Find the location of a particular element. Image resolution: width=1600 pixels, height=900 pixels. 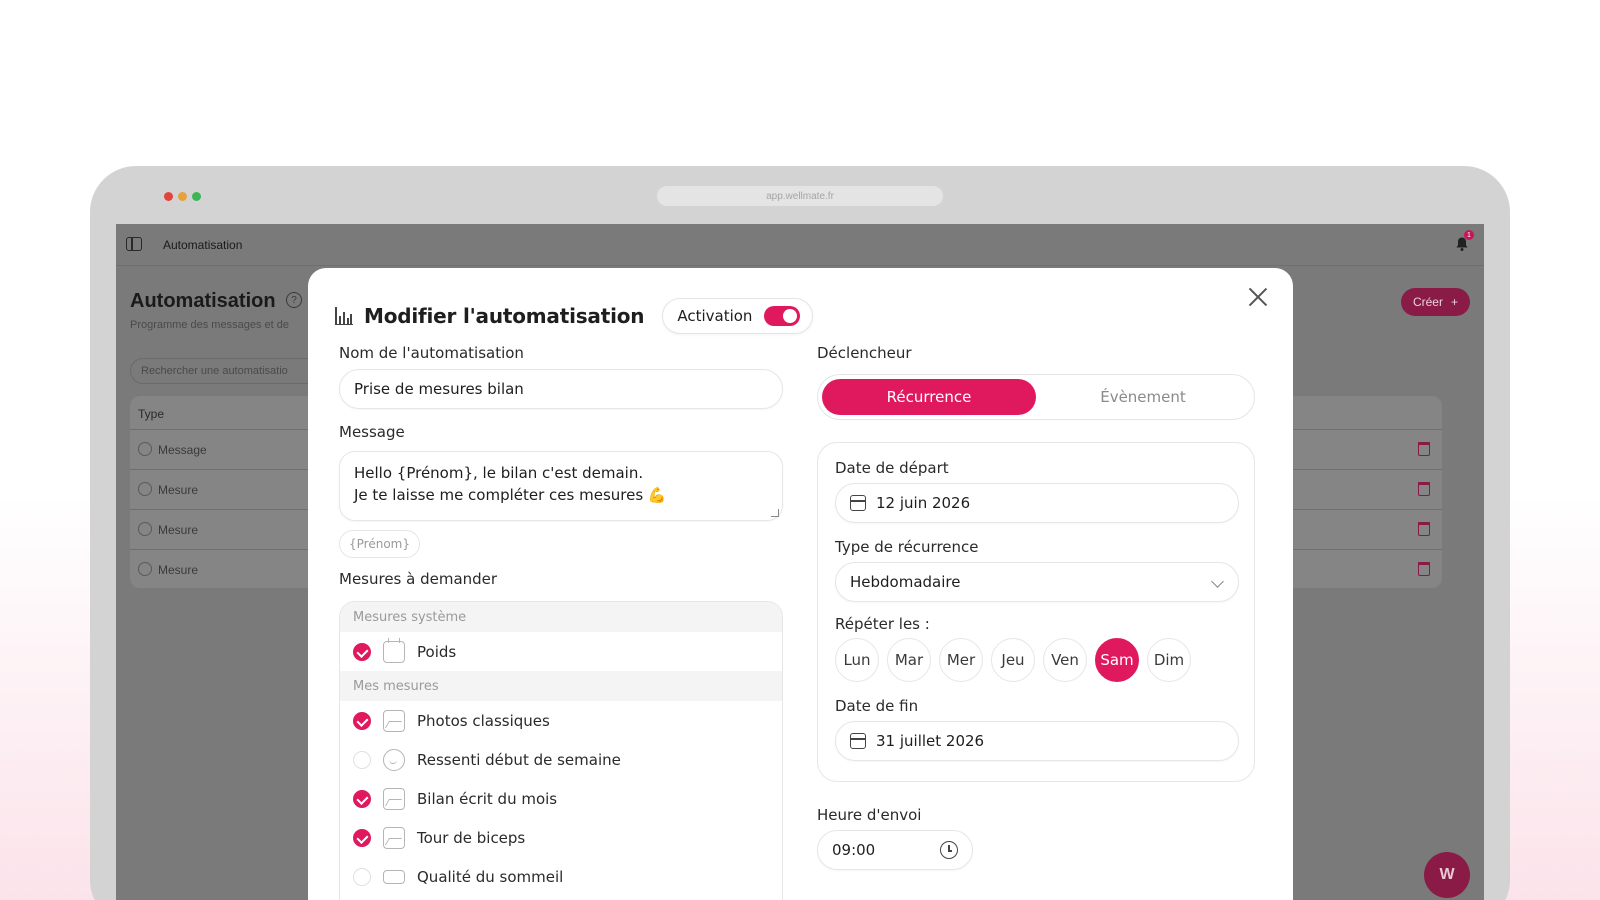

day-mer: Mer is located at coordinates (961, 660).